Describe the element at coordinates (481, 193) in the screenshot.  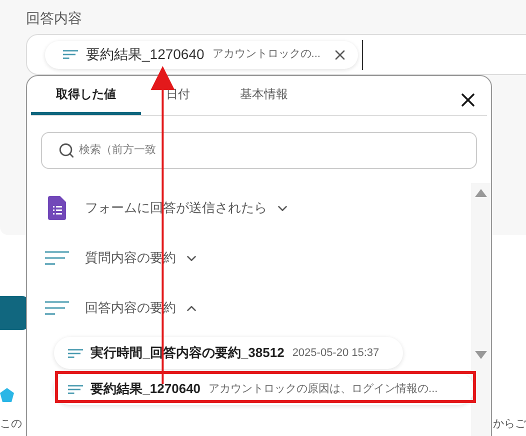
I see `scroll-up-icon` at that location.